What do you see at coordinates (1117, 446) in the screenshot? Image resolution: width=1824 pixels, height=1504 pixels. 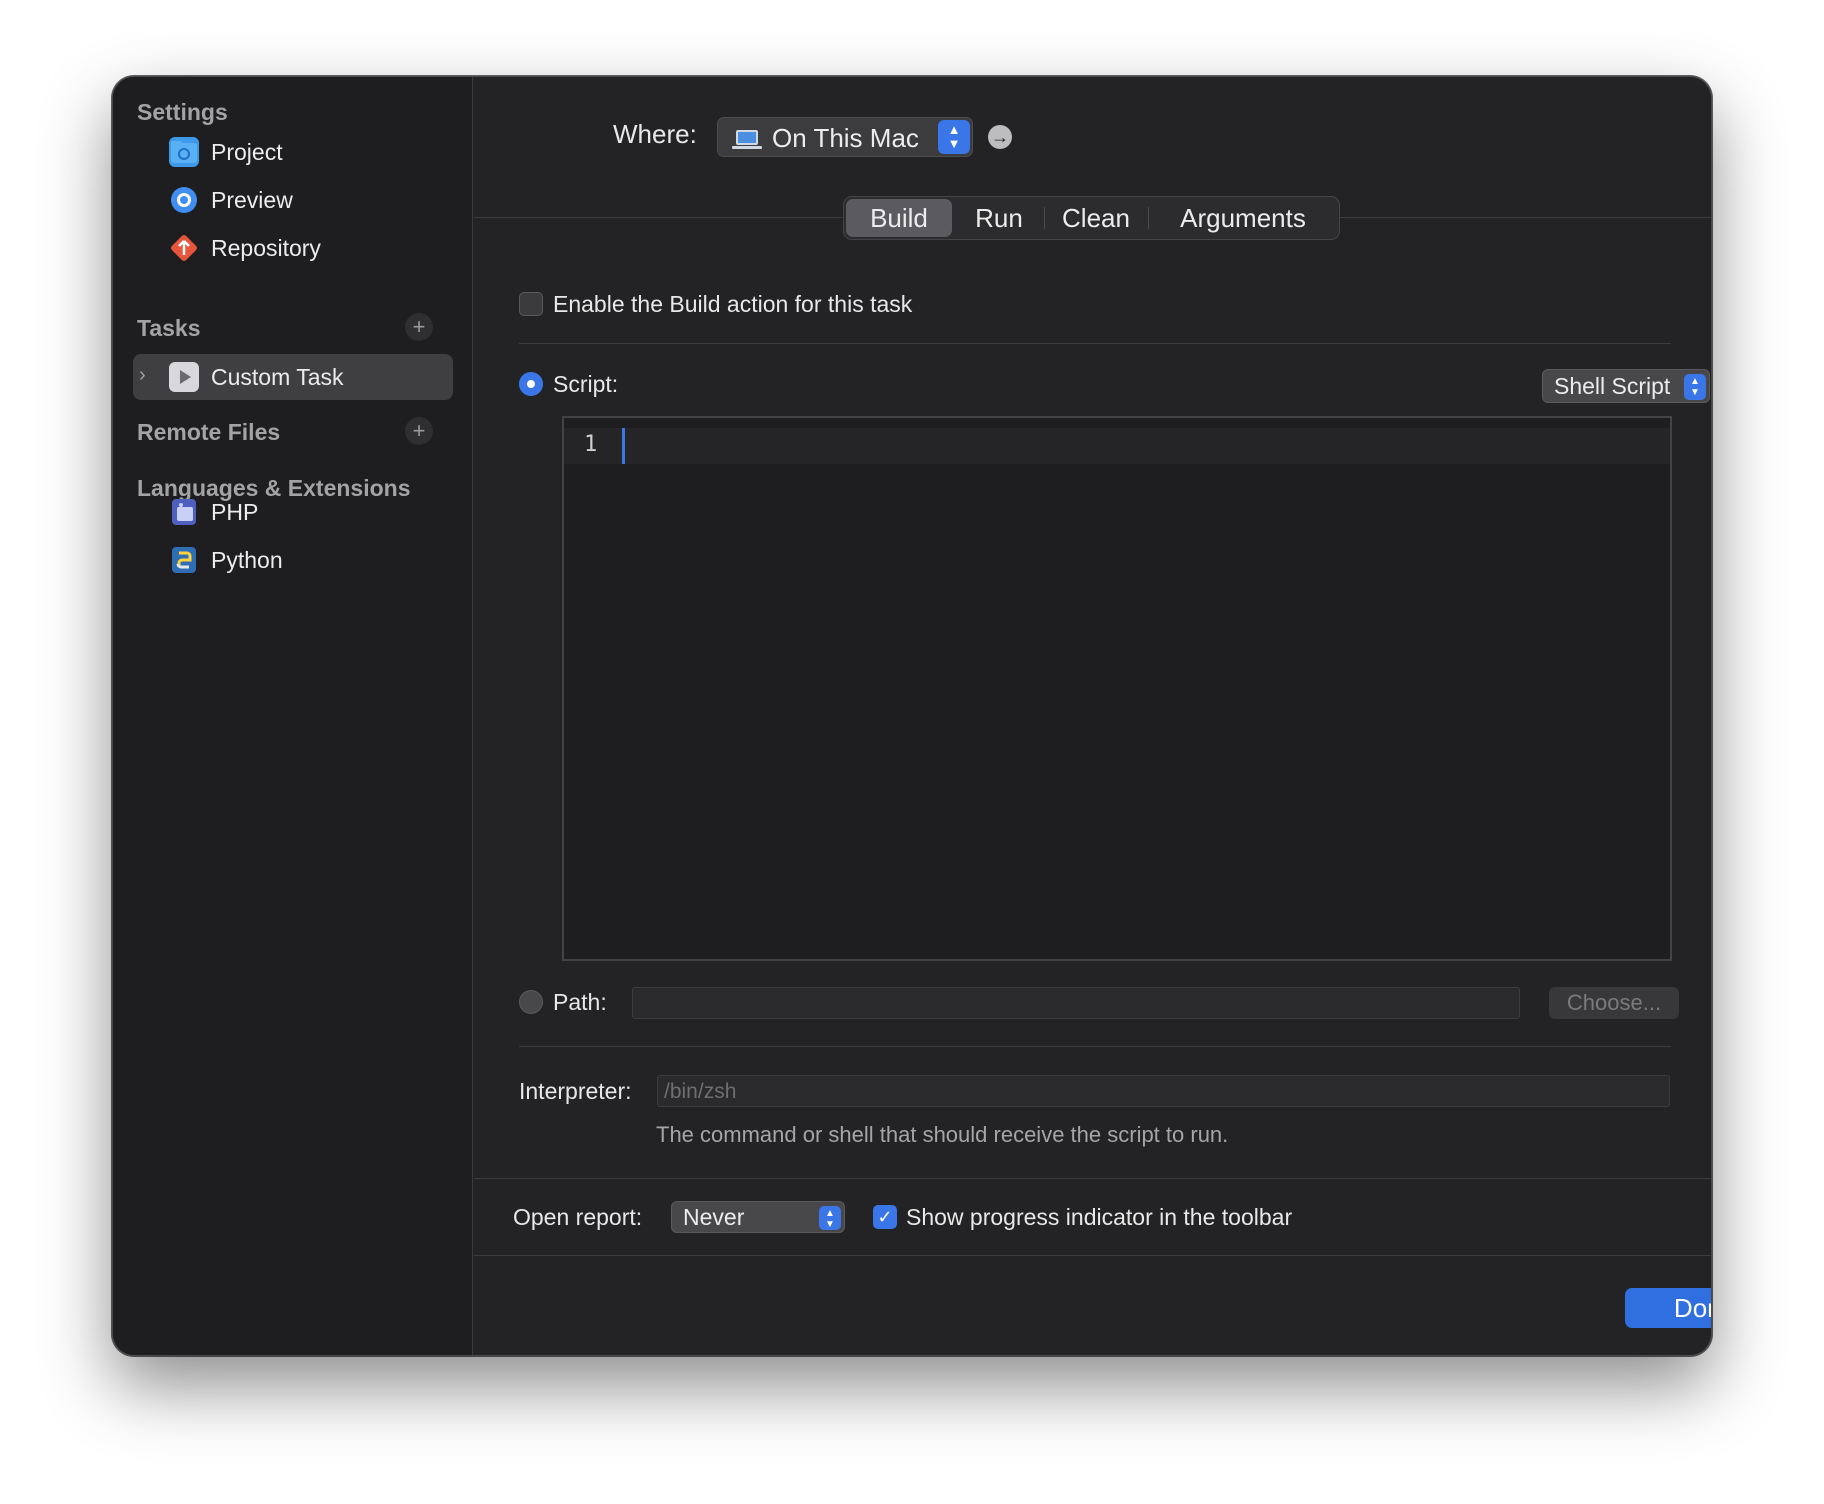 I see `current-line-highlight` at bounding box center [1117, 446].